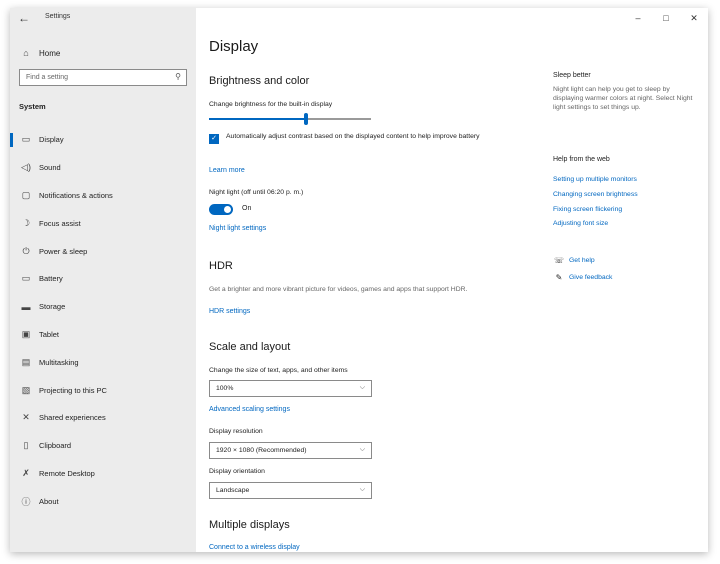 The image size is (720, 564). What do you see at coordinates (558, 260) in the screenshot?
I see `chat-help-icon: ☏` at bounding box center [558, 260].